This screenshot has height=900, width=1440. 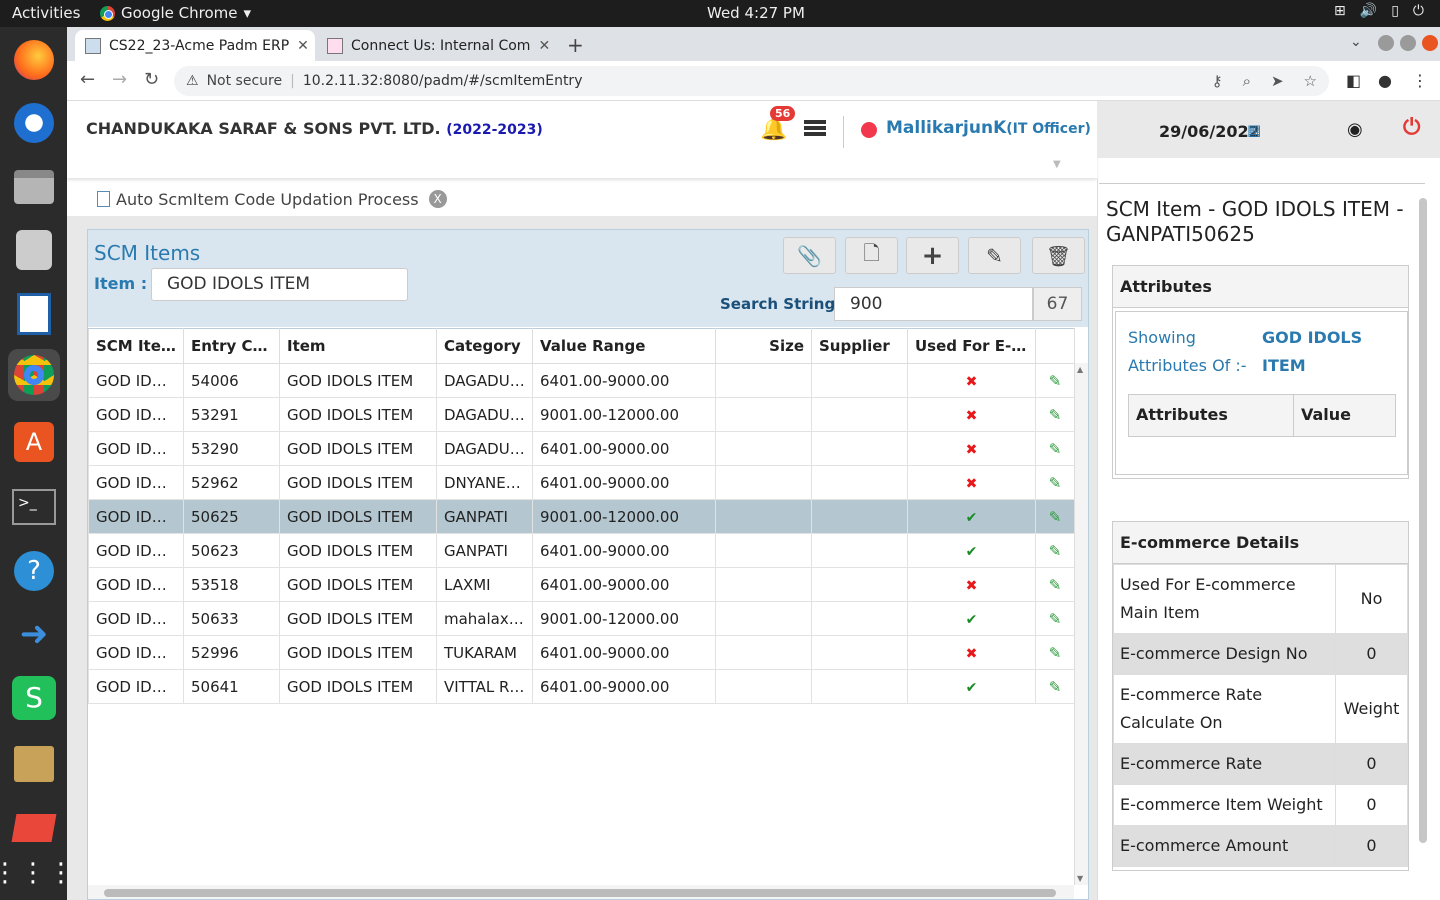 I want to click on item-select: GOD IDOLS ITEM, so click(x=279, y=284).